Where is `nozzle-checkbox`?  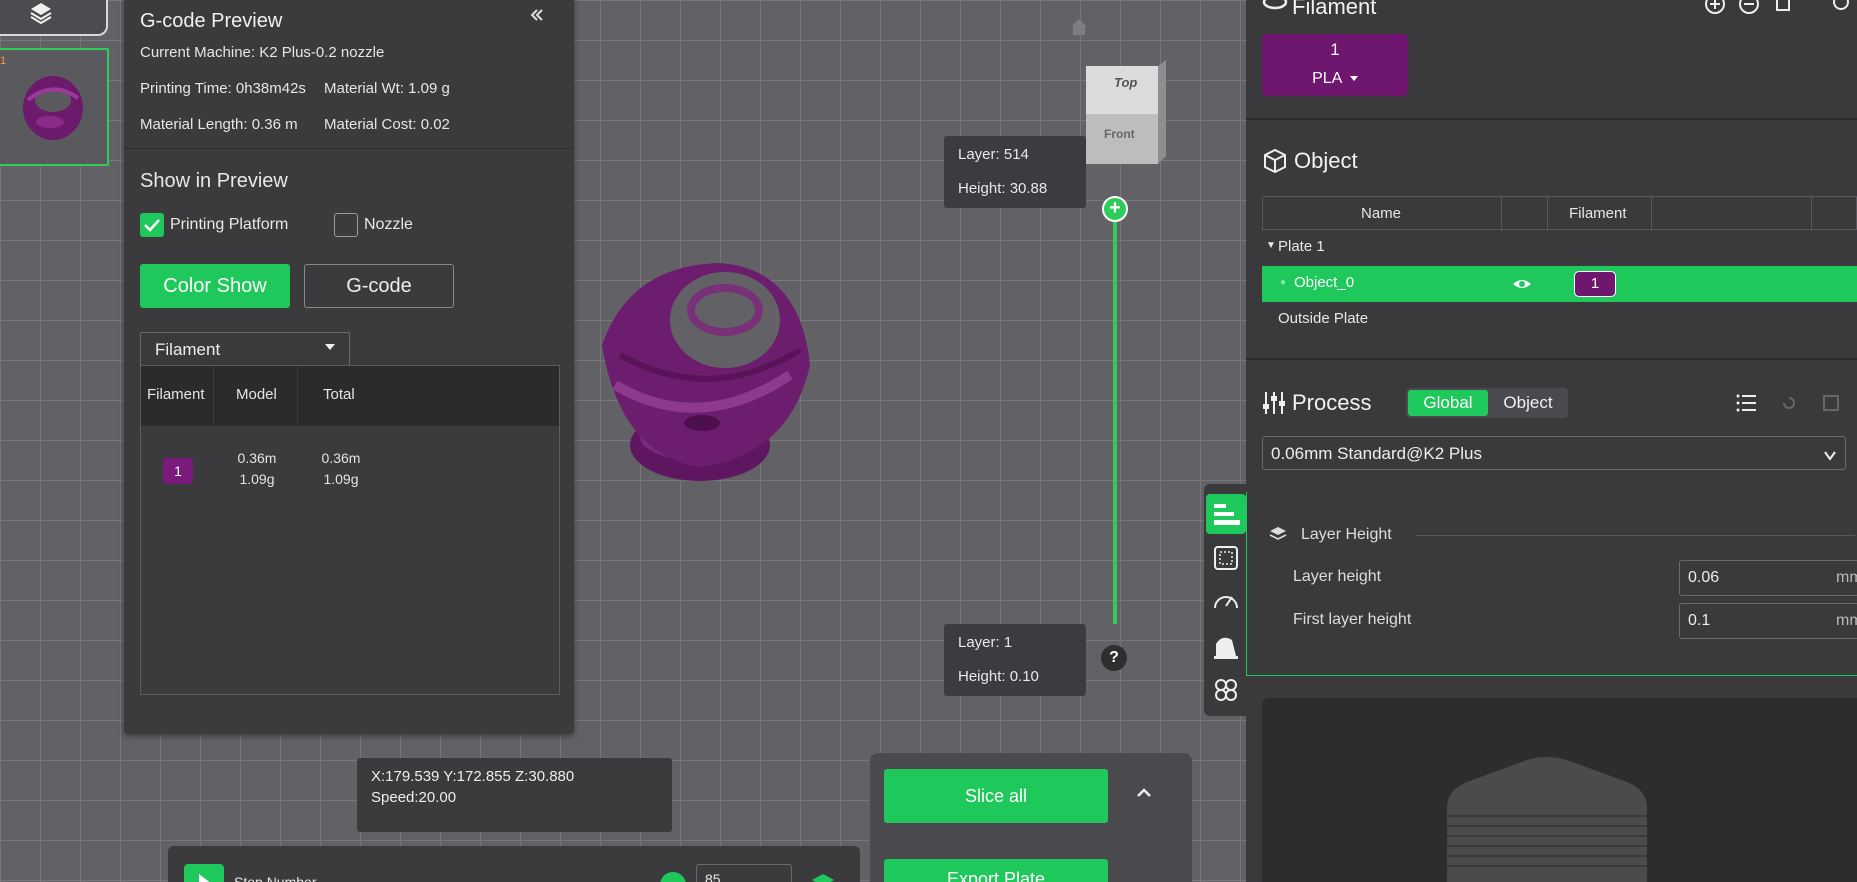 nozzle-checkbox is located at coordinates (346, 225).